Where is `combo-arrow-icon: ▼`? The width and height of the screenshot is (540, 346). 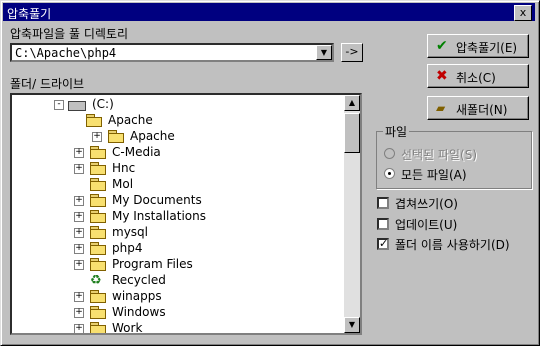
combo-arrow-icon: ▼ is located at coordinates (324, 52).